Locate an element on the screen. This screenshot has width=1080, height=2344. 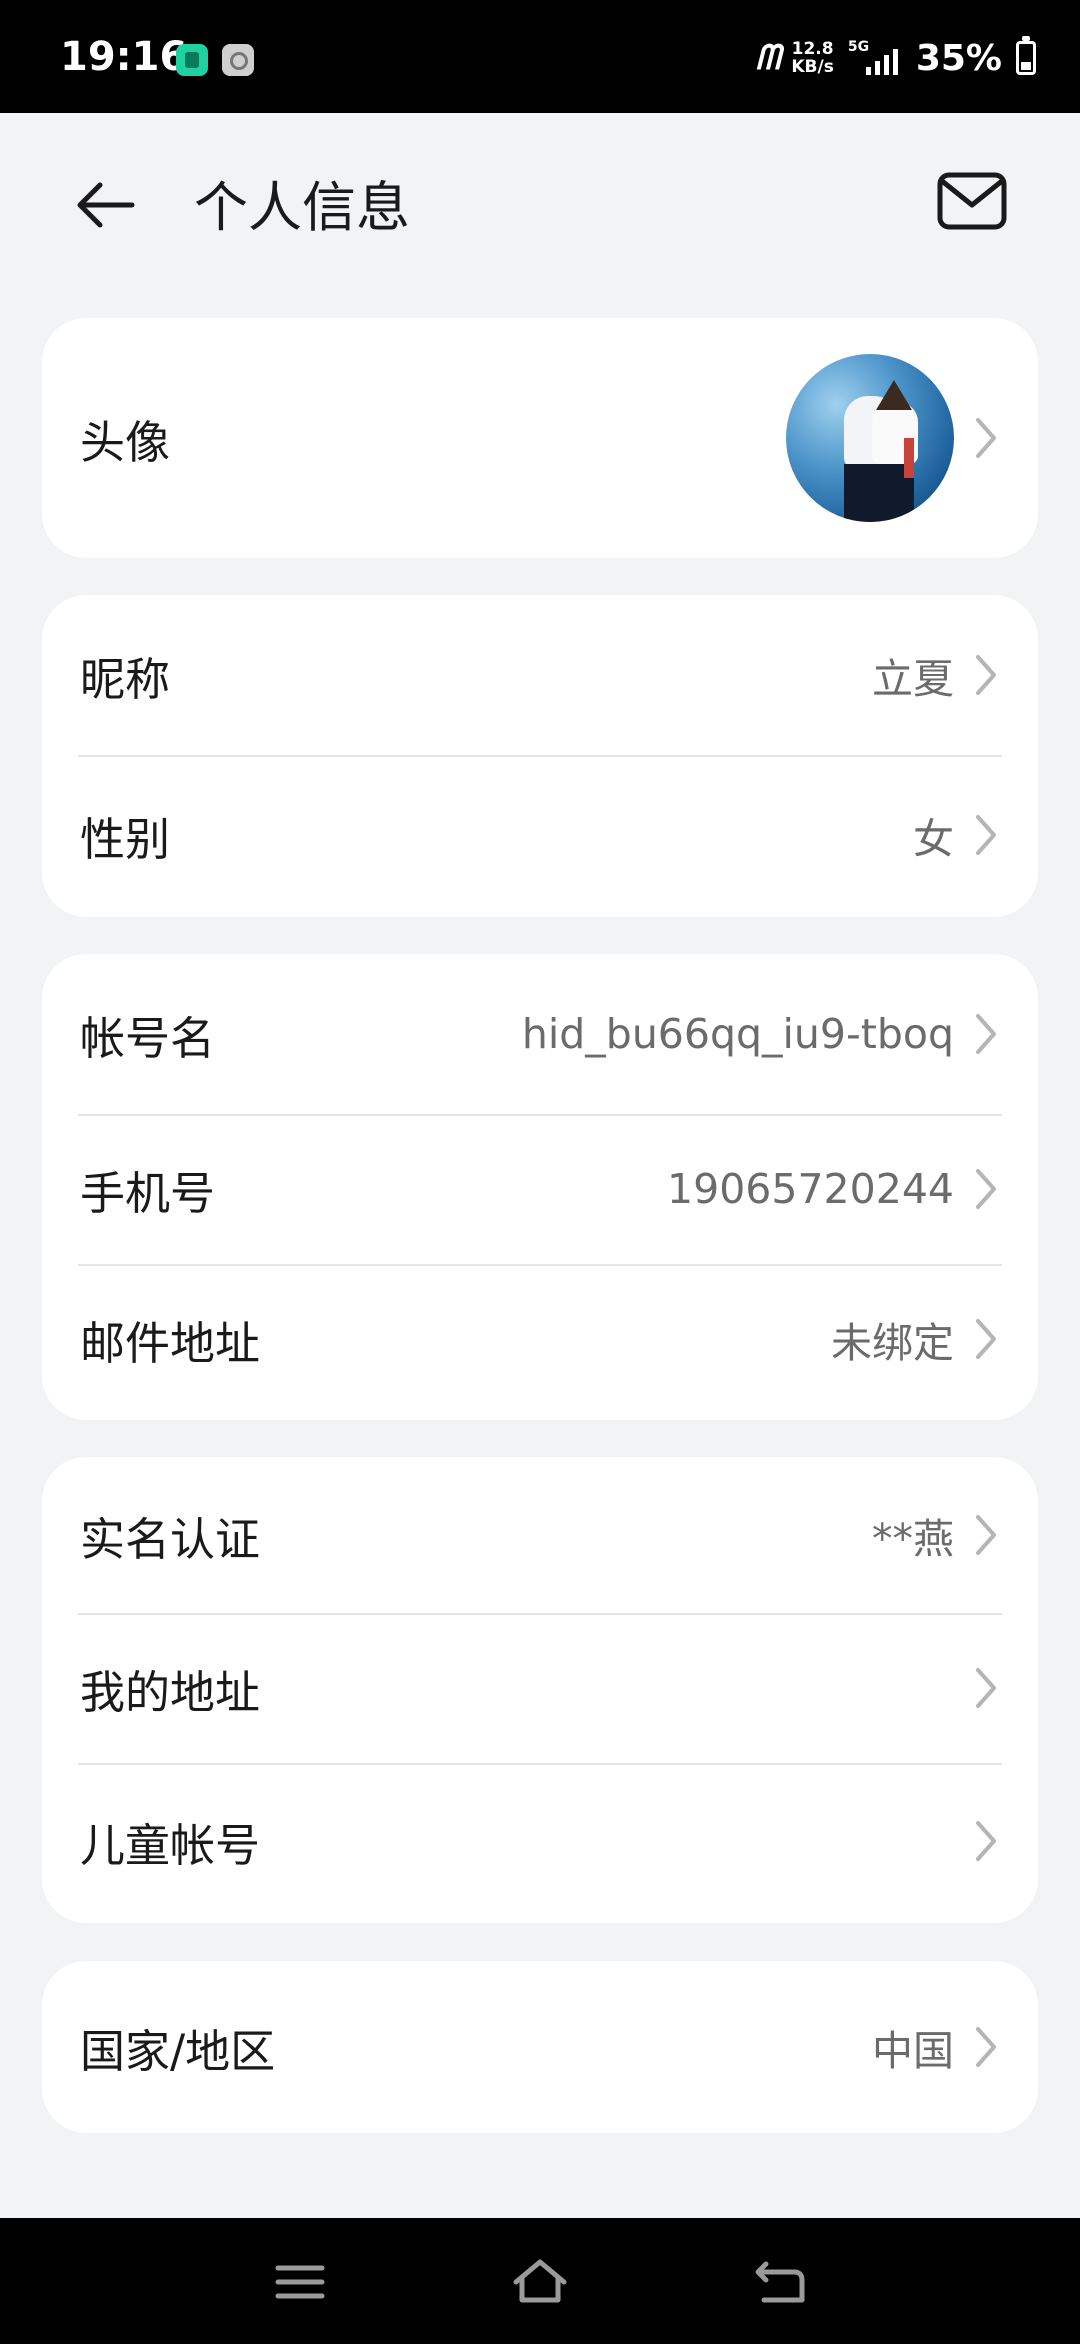
account-name-value: hid_bu66qq_iu9-tboq is located at coordinates (737, 1034).